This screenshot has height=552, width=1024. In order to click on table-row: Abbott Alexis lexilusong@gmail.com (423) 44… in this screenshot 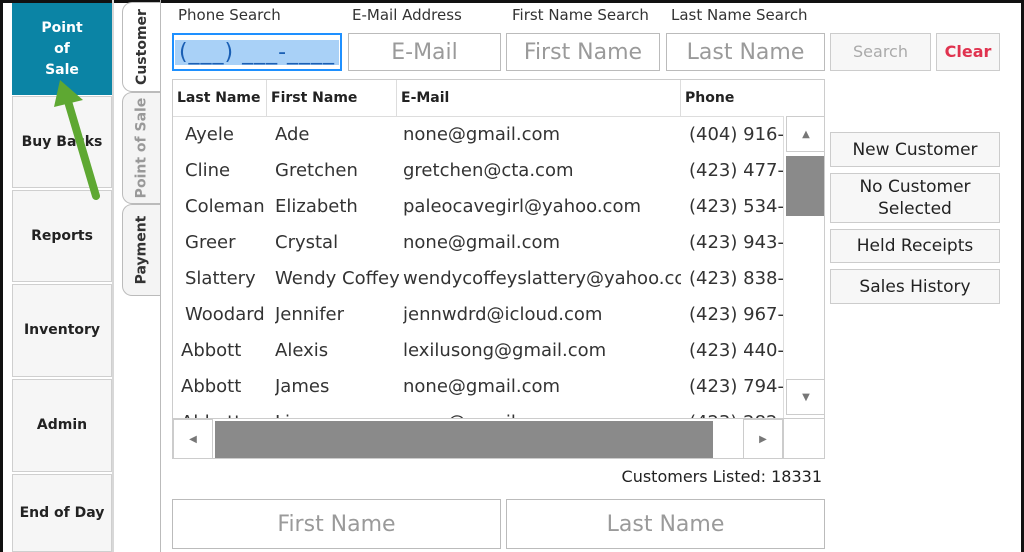, I will do `click(478, 350)`.